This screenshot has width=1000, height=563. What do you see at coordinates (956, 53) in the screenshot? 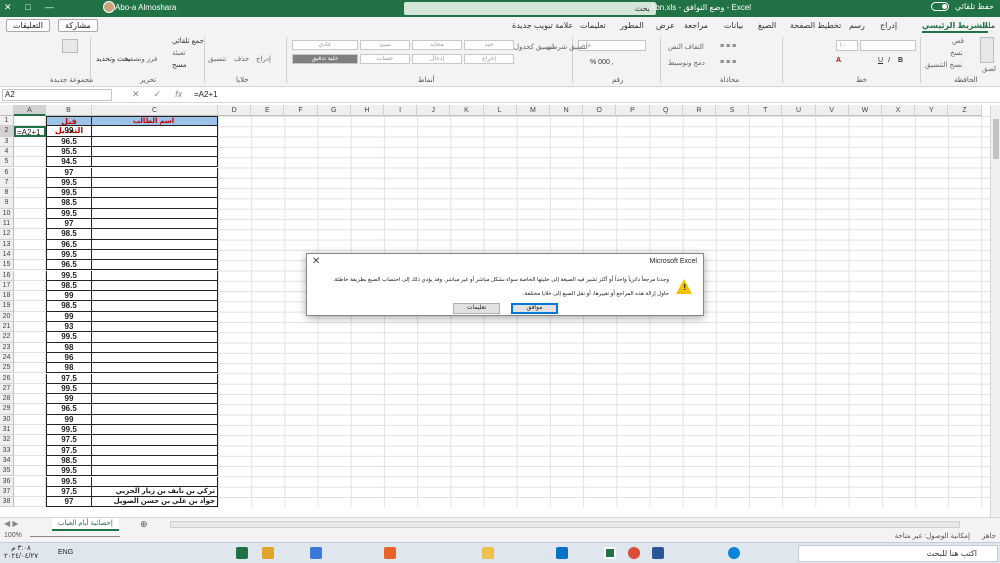
I see `copy-button: نسخ` at bounding box center [956, 53].